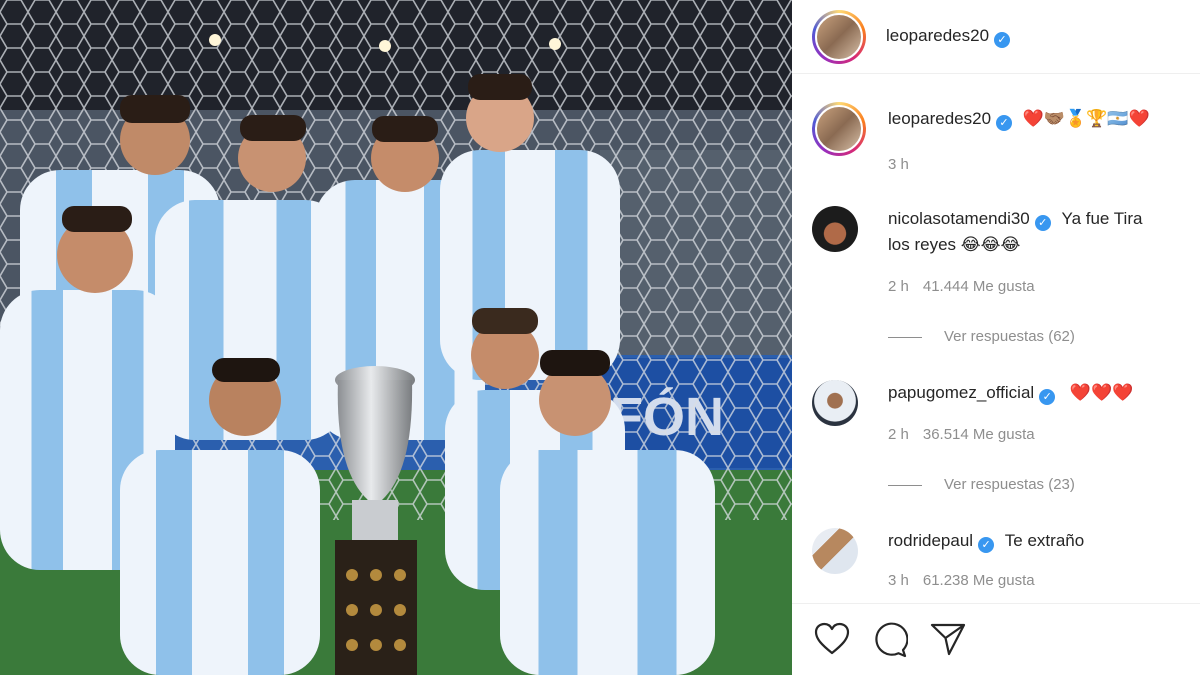 The height and width of the screenshot is (675, 1200). What do you see at coordinates (948, 641) in the screenshot?
I see `share-icon` at bounding box center [948, 641].